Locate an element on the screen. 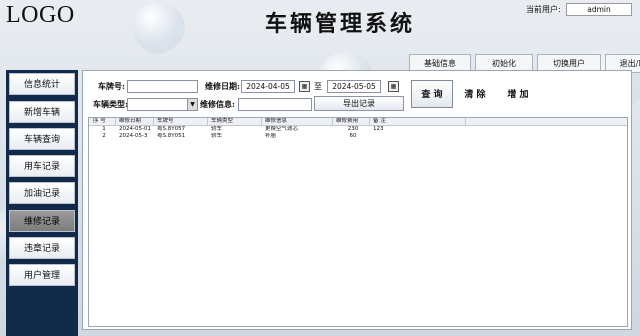 This screenshot has height=336, width=640. sidebar-item-repair-records: 维修记录 is located at coordinates (42, 221).